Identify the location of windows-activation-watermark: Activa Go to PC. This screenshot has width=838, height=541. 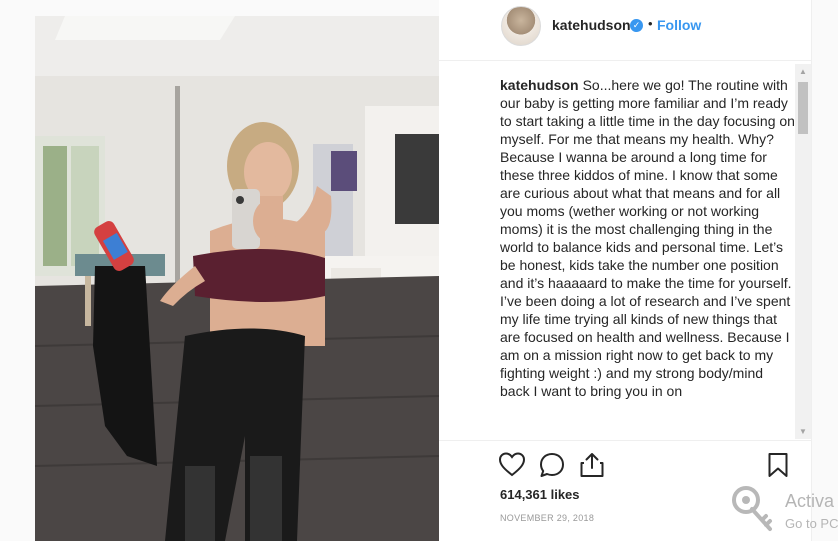
(784, 511).